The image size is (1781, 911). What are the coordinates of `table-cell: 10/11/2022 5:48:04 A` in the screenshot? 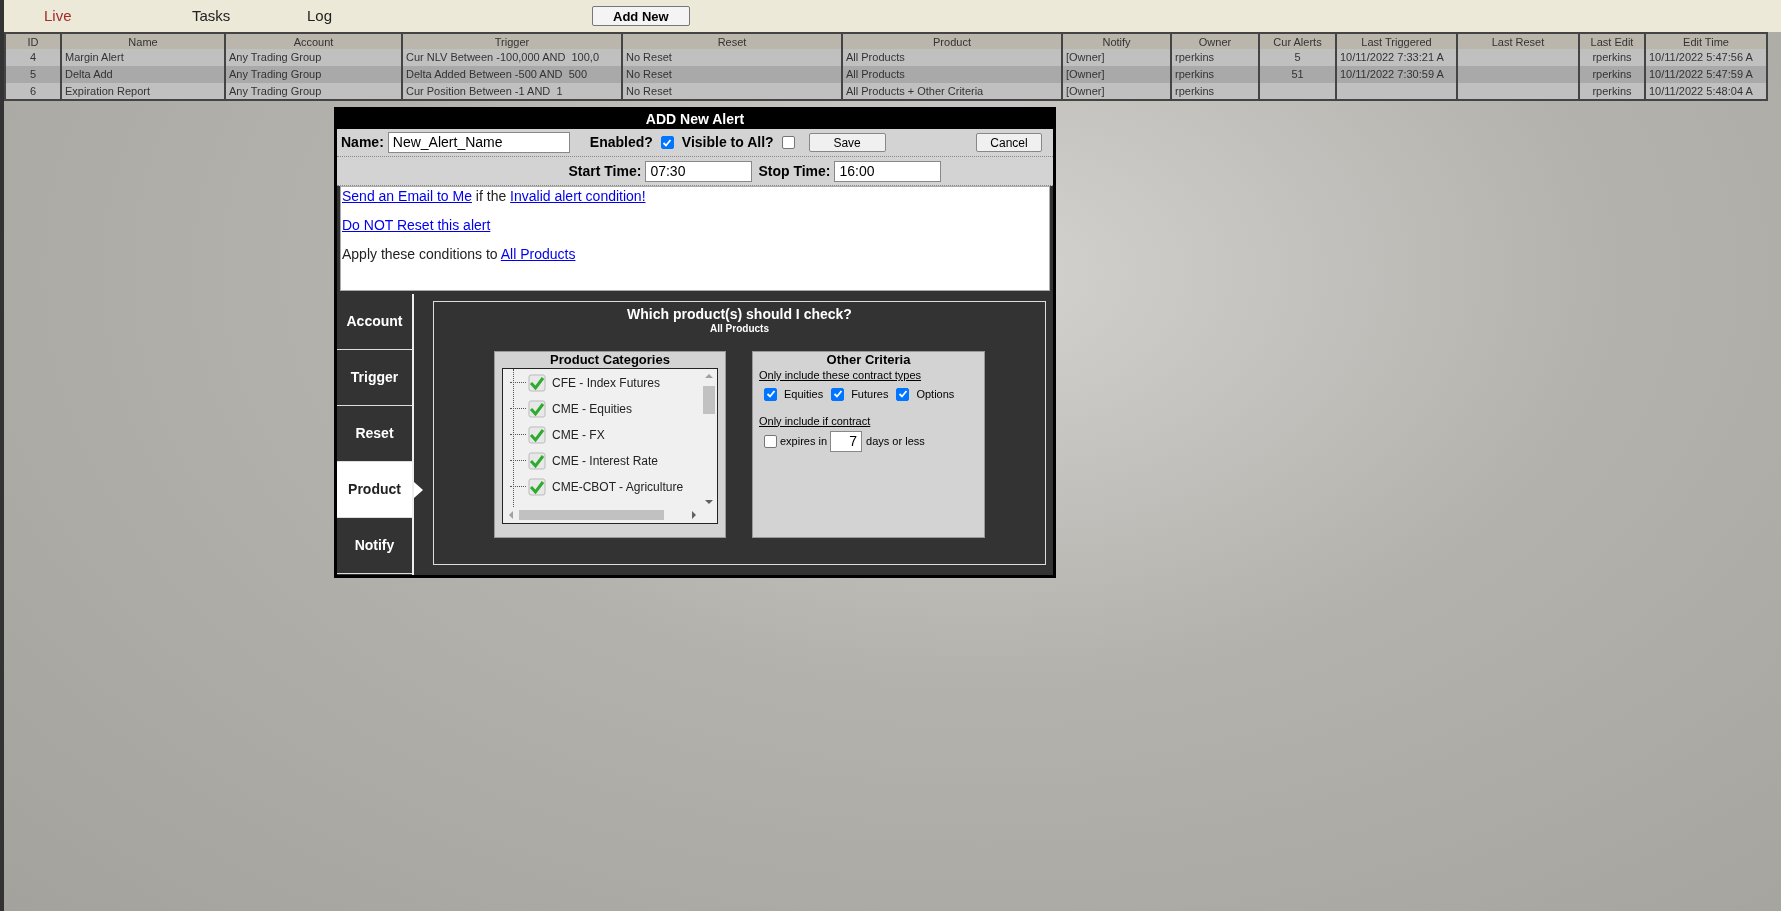 It's located at (1701, 90).